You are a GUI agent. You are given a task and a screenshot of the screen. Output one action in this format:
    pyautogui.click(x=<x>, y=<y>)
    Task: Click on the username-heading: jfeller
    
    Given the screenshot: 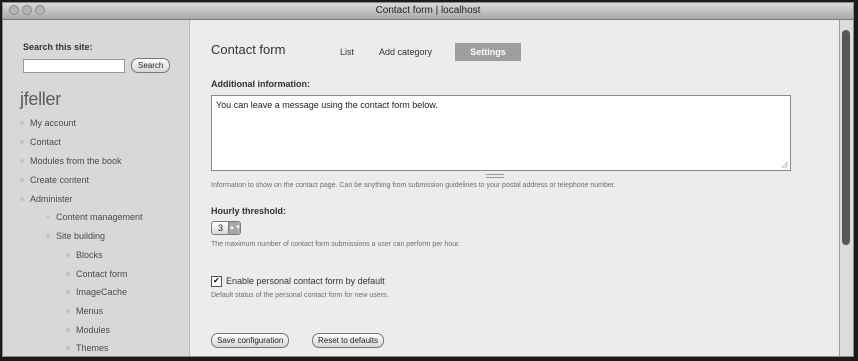 What is the action you would take?
    pyautogui.click(x=40, y=99)
    